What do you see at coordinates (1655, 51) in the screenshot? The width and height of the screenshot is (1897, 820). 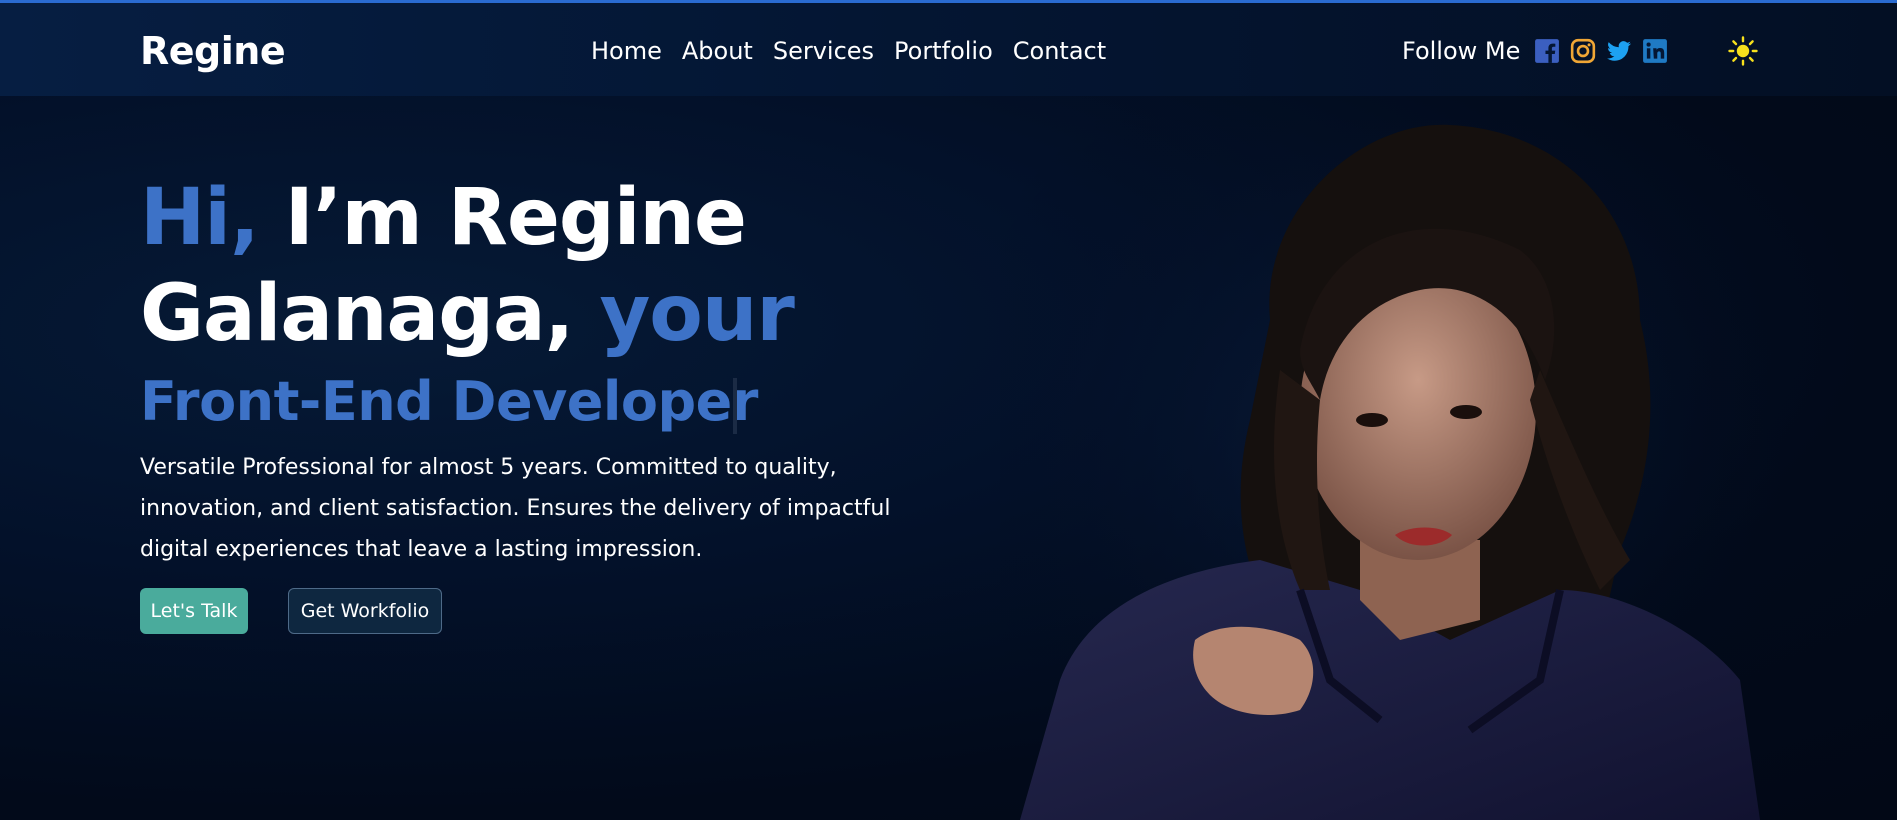 I see `linkedin-icon` at bounding box center [1655, 51].